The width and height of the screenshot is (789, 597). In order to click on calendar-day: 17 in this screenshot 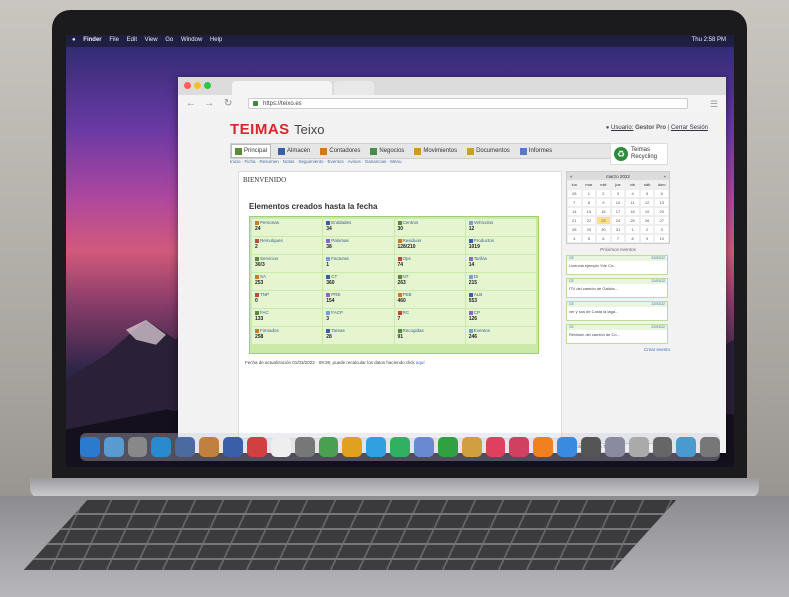, I will do `click(618, 211)`.